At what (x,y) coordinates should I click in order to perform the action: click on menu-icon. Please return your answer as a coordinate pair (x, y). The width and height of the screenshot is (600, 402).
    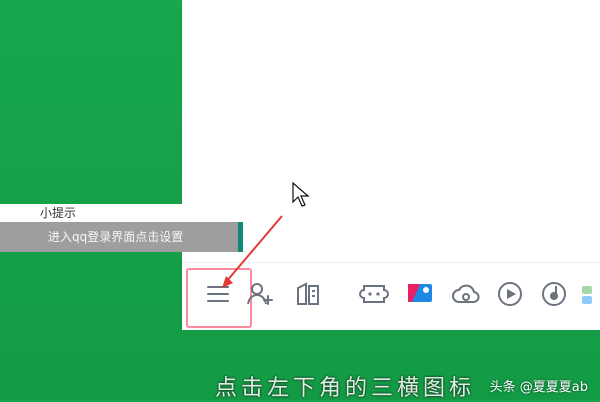
    Looking at the image, I should click on (218, 294).